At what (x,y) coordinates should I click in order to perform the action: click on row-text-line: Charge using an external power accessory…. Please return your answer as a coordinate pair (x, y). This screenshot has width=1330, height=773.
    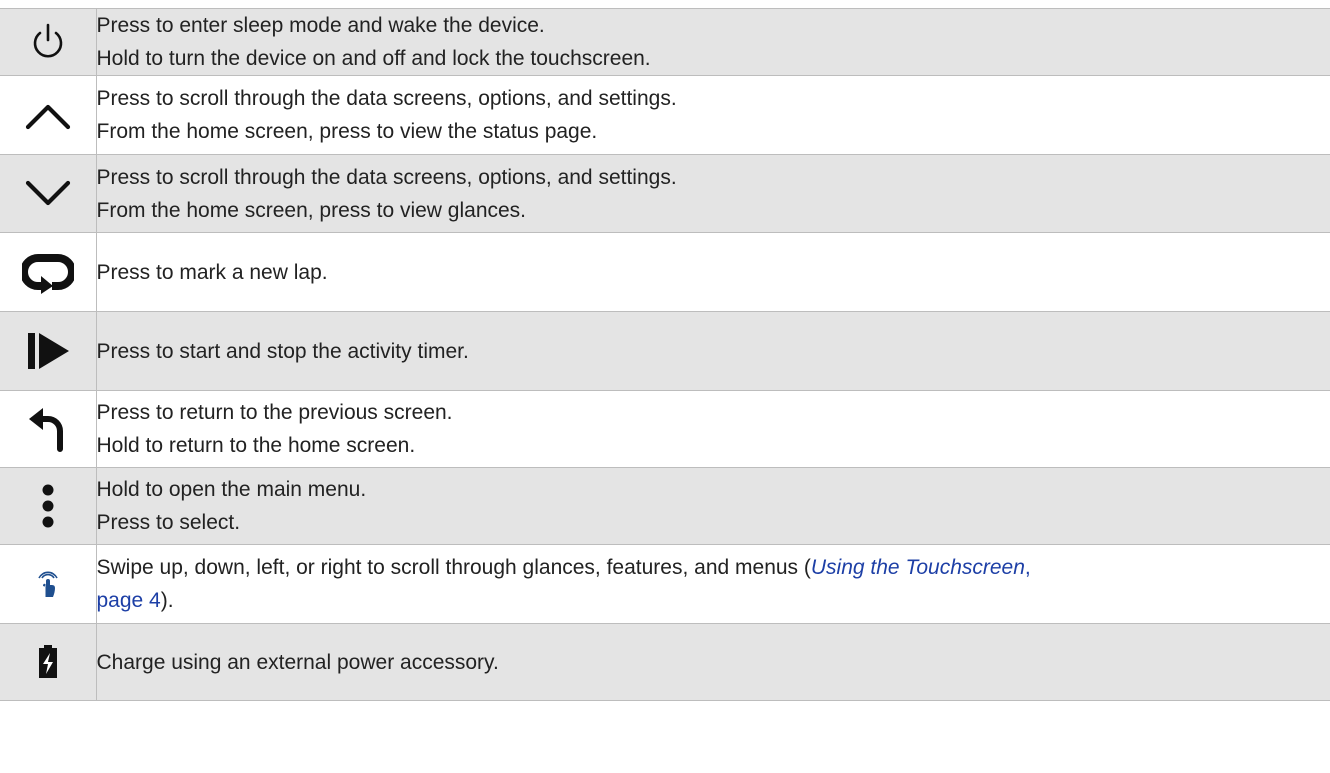
    Looking at the image, I should click on (297, 662).